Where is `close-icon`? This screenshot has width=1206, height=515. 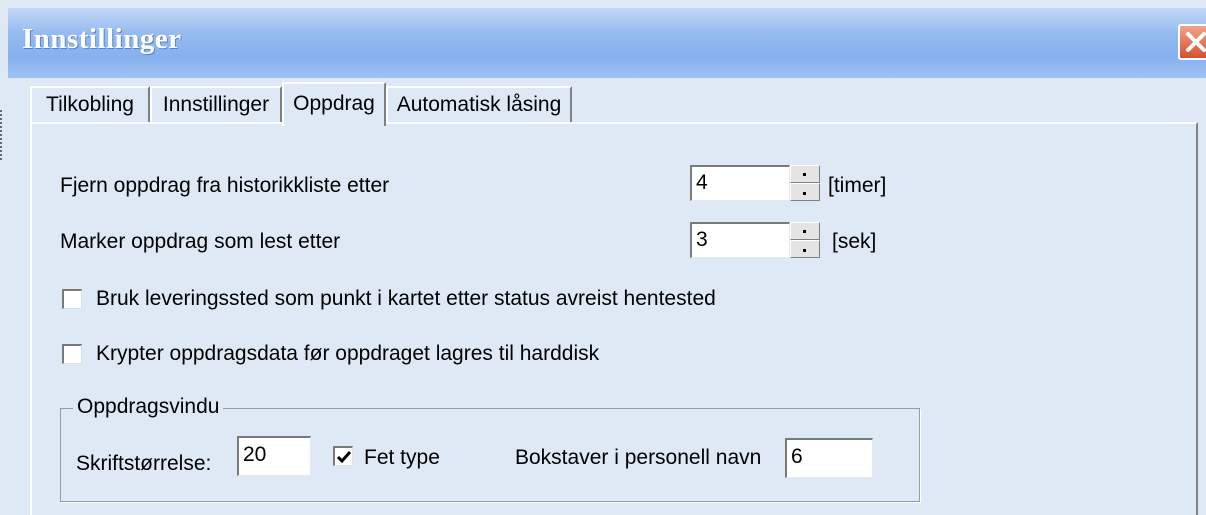
close-icon is located at coordinates (1196, 42).